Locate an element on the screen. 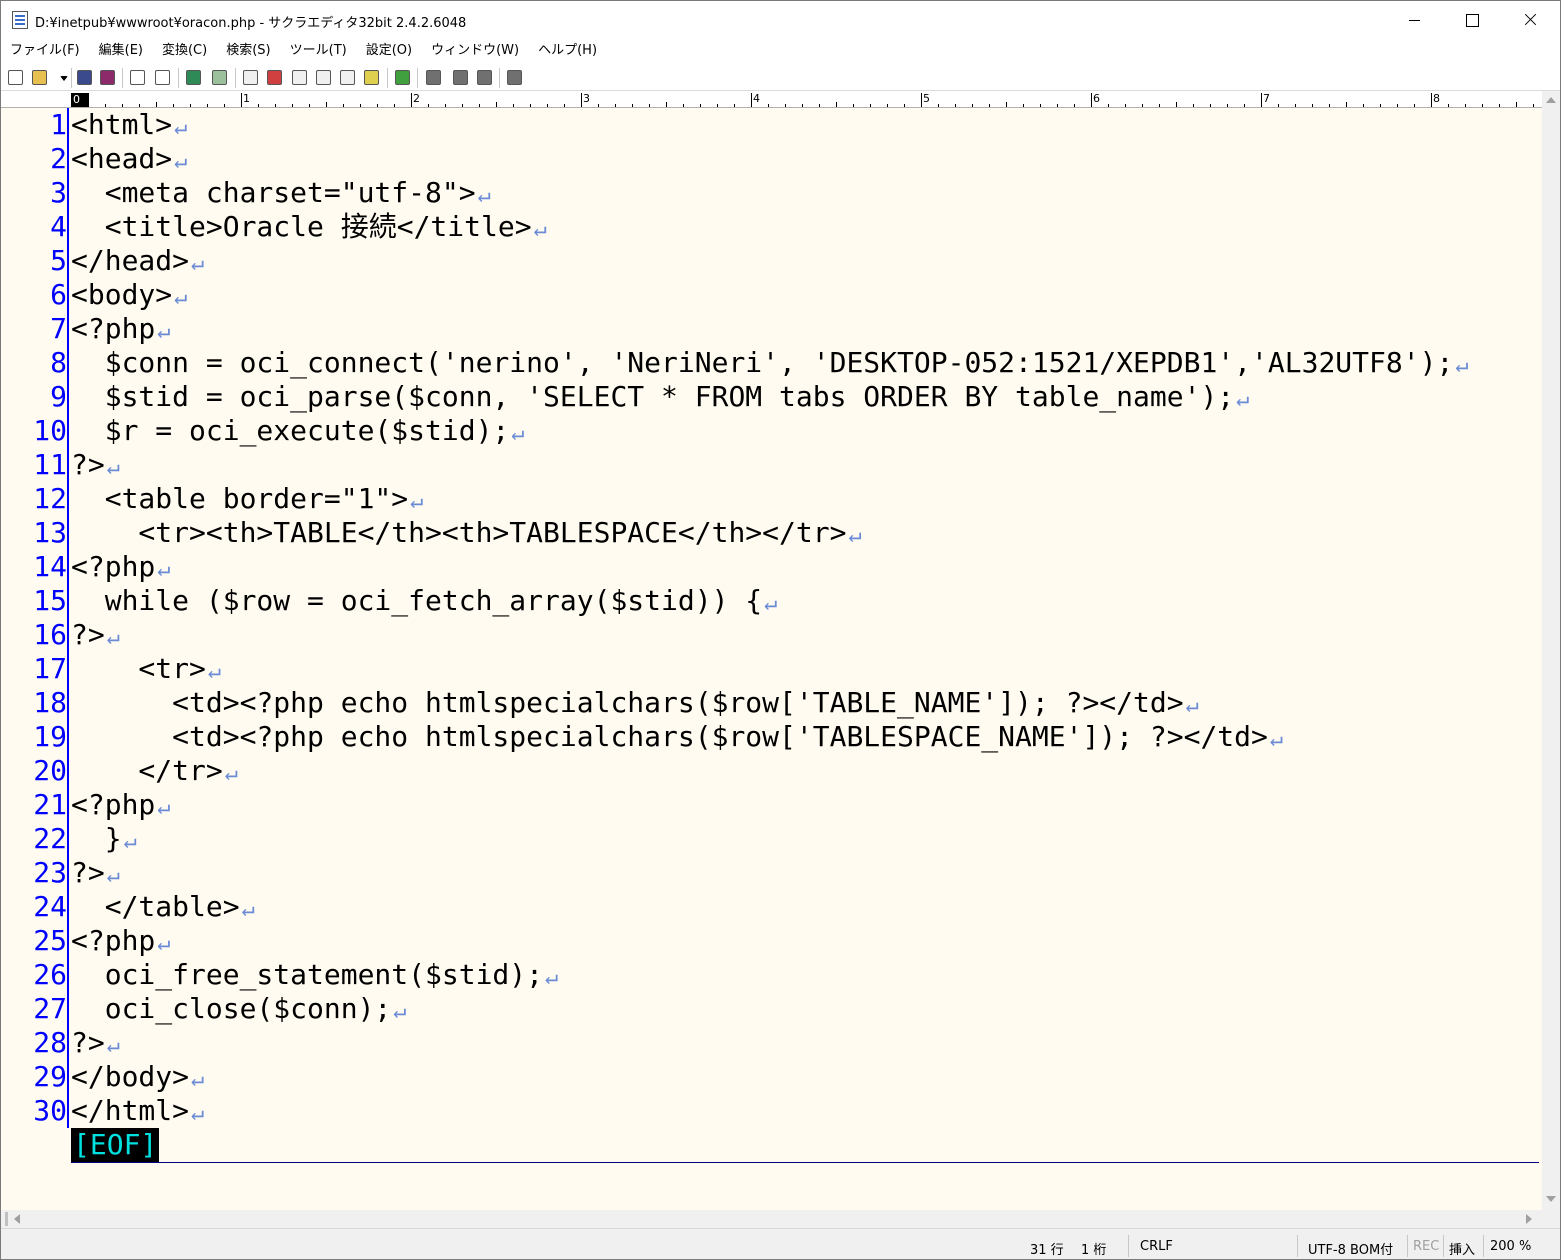  status-encoding: UTF-8 BOM付 is located at coordinates (1350, 1248).